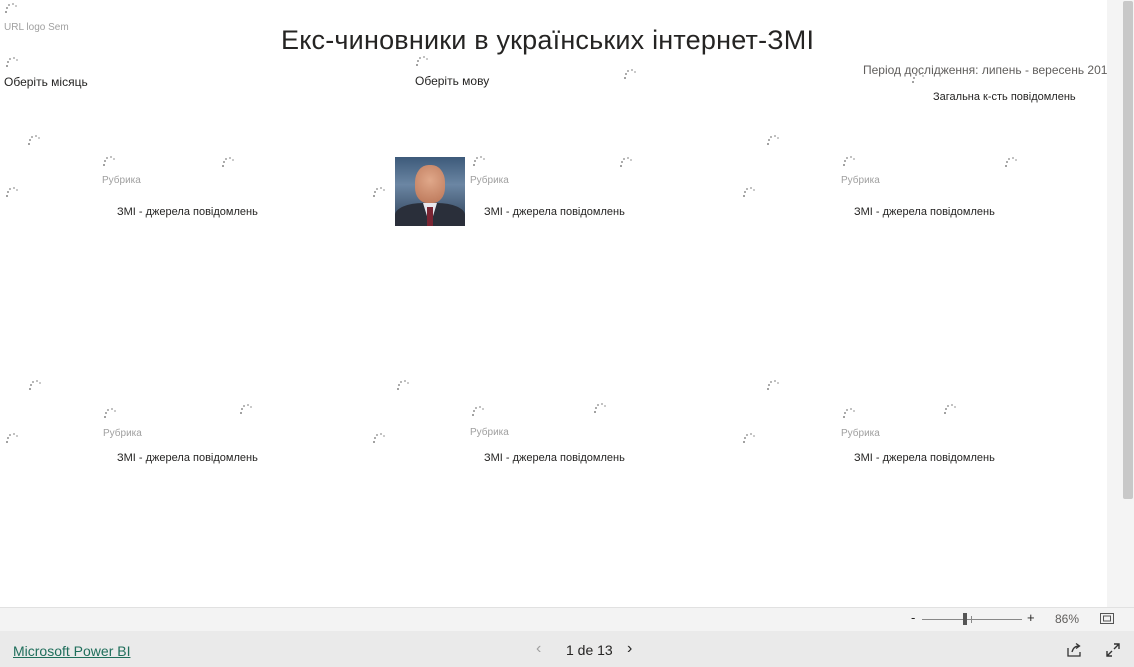 This screenshot has width=1134, height=667. What do you see at coordinates (71, 651) in the screenshot?
I see `power-bi-link: Microsoft Power BI` at bounding box center [71, 651].